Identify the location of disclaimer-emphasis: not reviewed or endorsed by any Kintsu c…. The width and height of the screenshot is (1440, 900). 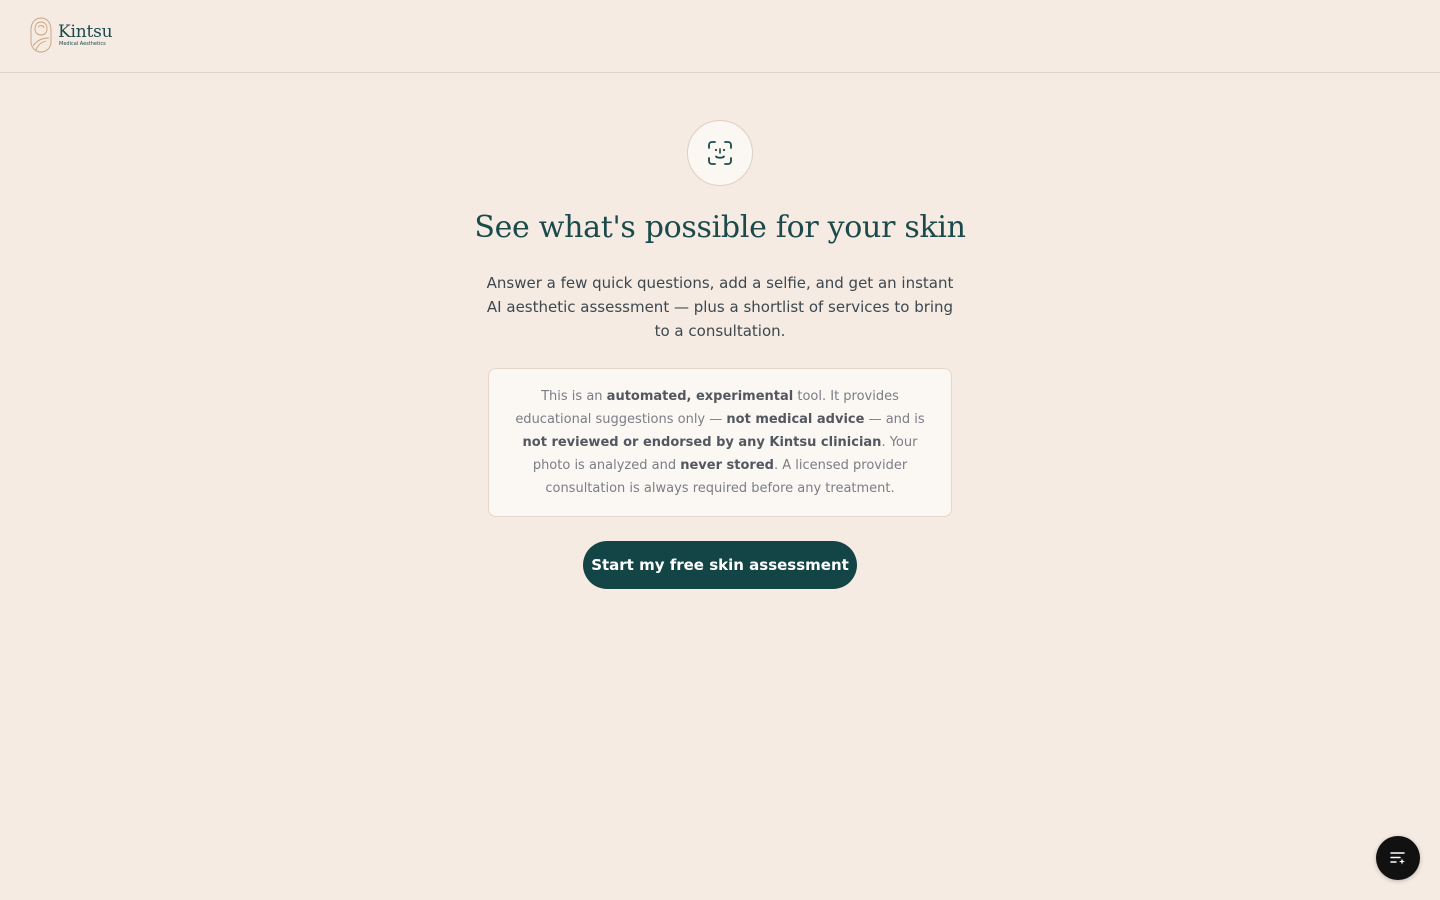
(702, 442).